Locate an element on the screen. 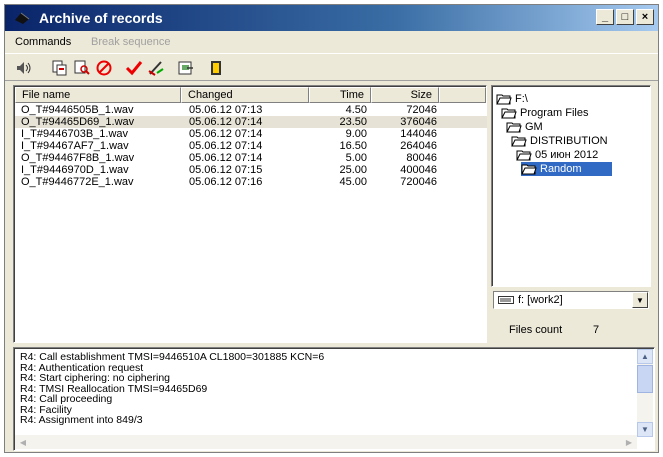  tree-node: Program Files is located at coordinates (544, 113).